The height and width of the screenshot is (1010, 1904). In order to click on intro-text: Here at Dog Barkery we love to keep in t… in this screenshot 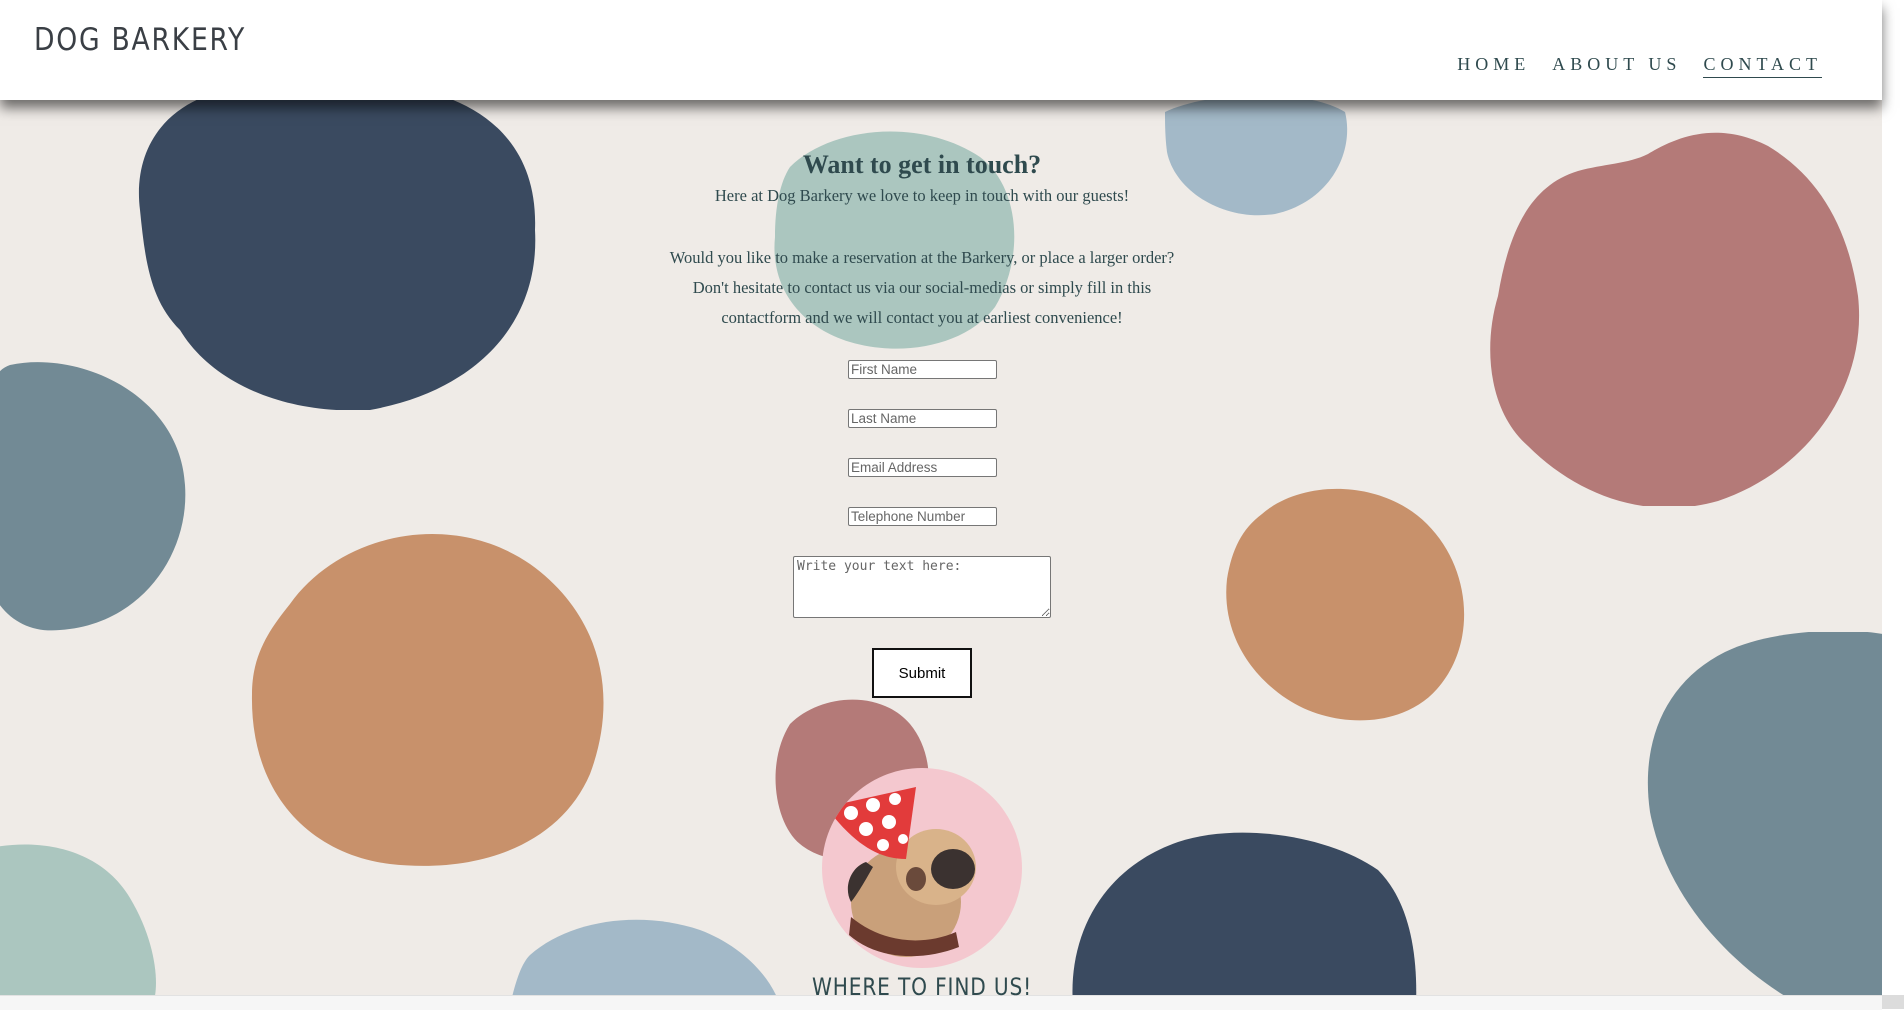, I will do `click(922, 195)`.